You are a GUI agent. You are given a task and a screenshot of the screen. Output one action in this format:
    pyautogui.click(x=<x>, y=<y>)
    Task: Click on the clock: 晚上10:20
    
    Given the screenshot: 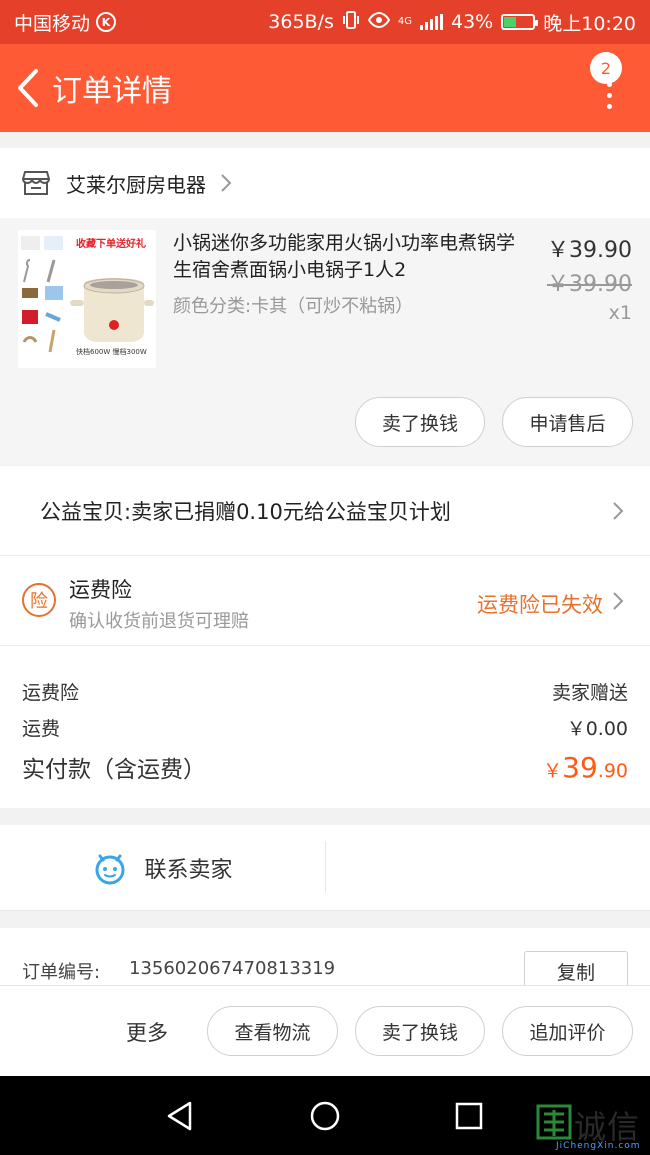 What is the action you would take?
    pyautogui.click(x=589, y=23)
    